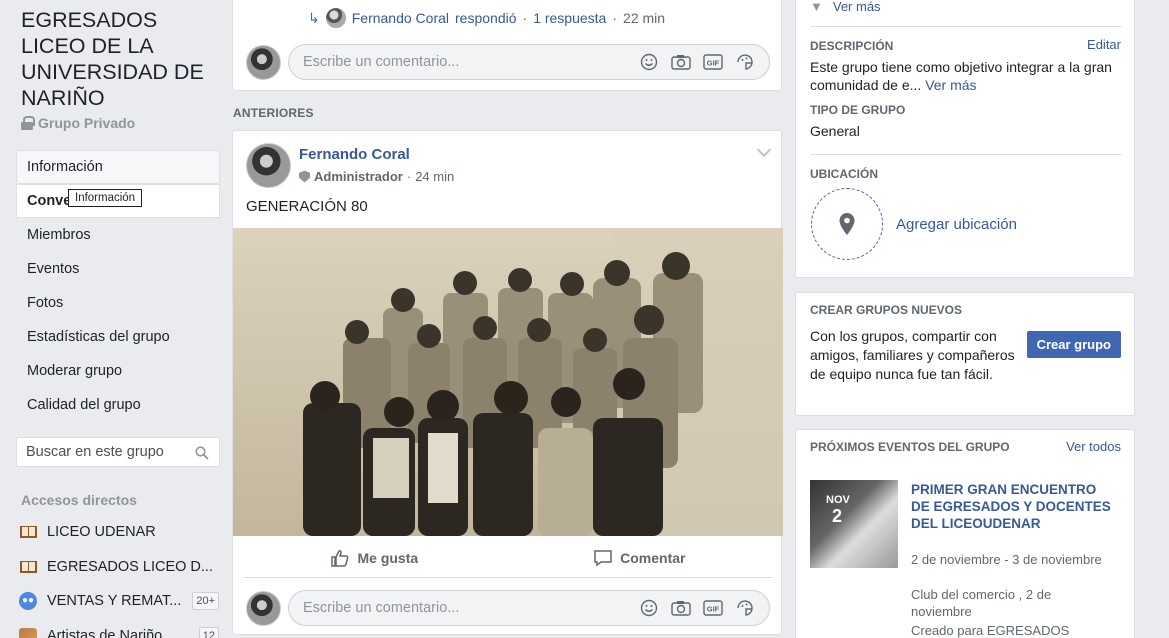 This screenshot has width=1169, height=638. I want to click on lock-icon, so click(28, 123).